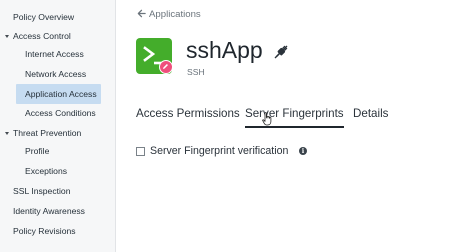  I want to click on sidebar-item-label: Identity Awareness, so click(49, 211).